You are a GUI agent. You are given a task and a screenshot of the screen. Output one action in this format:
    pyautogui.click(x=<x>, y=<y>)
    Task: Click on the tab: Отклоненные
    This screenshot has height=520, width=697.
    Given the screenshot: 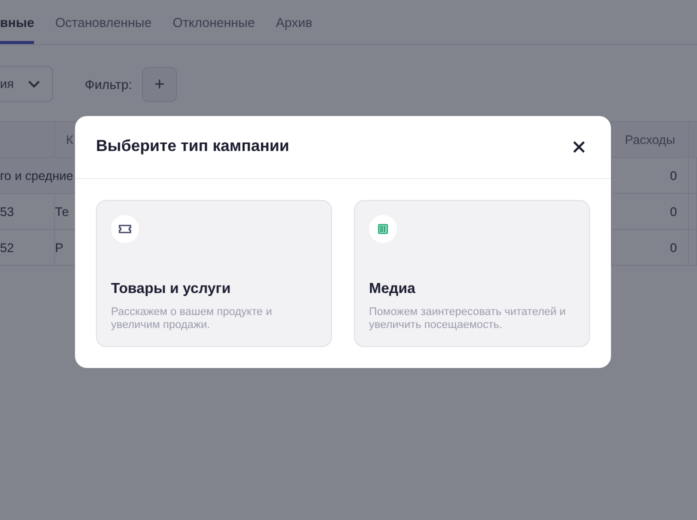 What is the action you would take?
    pyautogui.click(x=213, y=22)
    